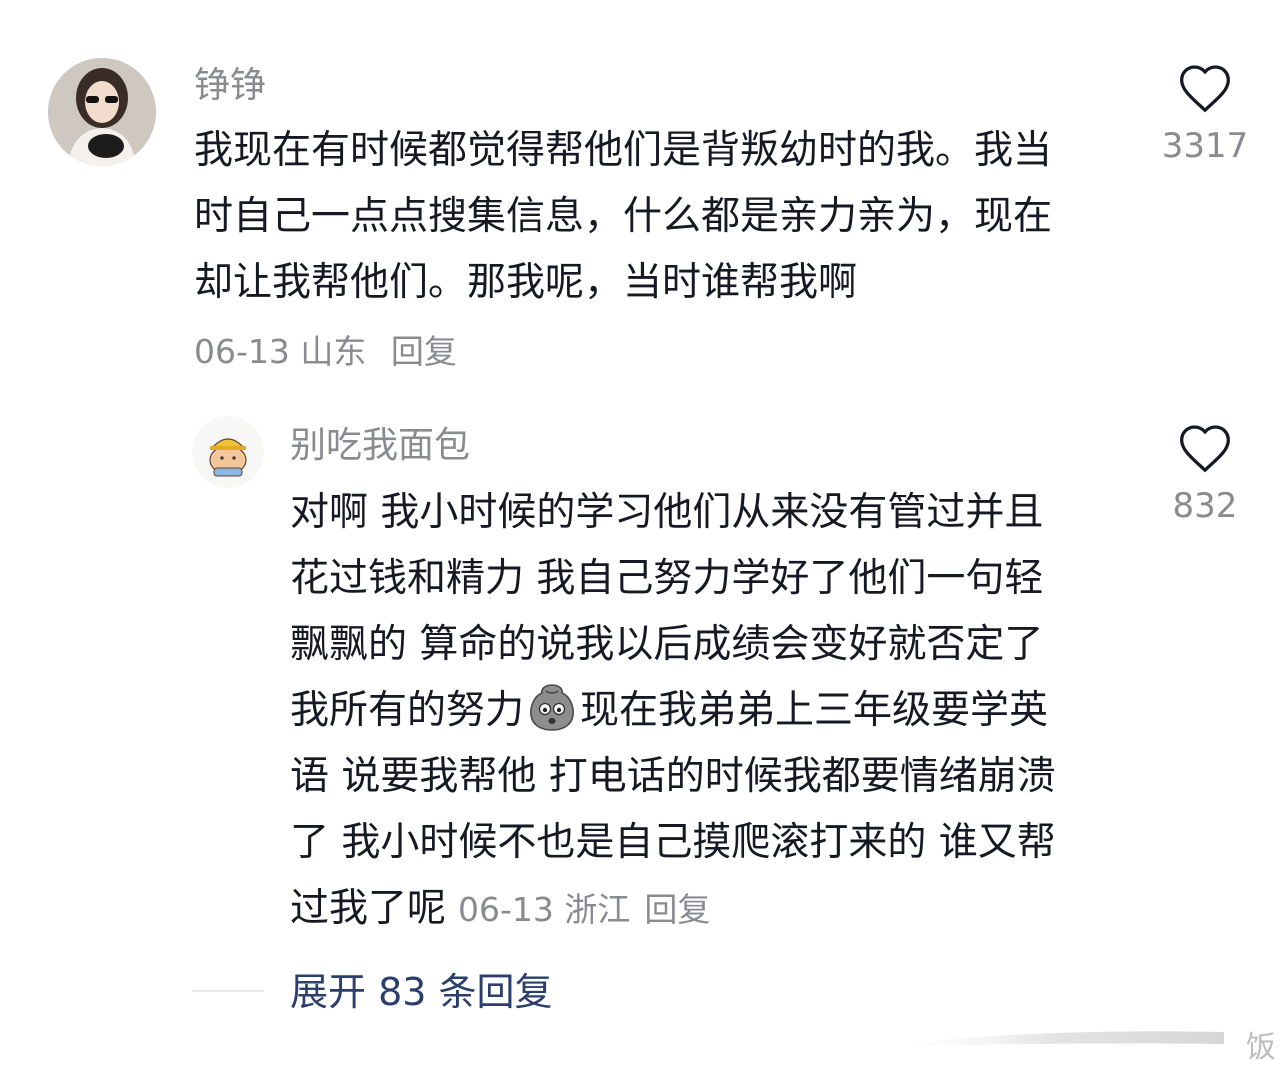 This screenshot has height=1070, width=1284. What do you see at coordinates (368, 908) in the screenshot?
I see `reply-text-segment: 过我了呢` at bounding box center [368, 908].